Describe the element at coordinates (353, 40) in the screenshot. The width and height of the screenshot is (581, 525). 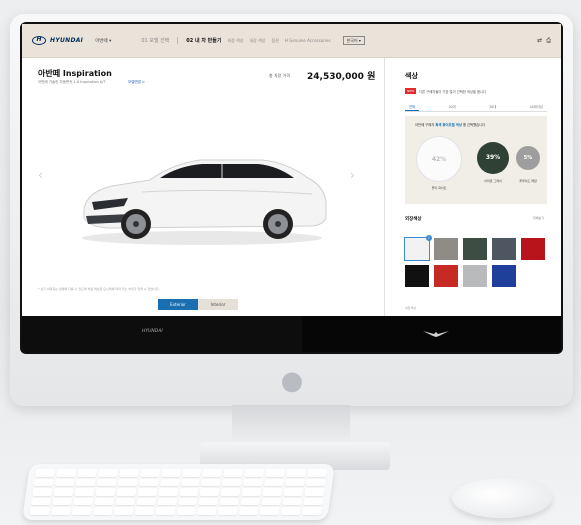
I see `language-select: 한국어 ▾` at that location.